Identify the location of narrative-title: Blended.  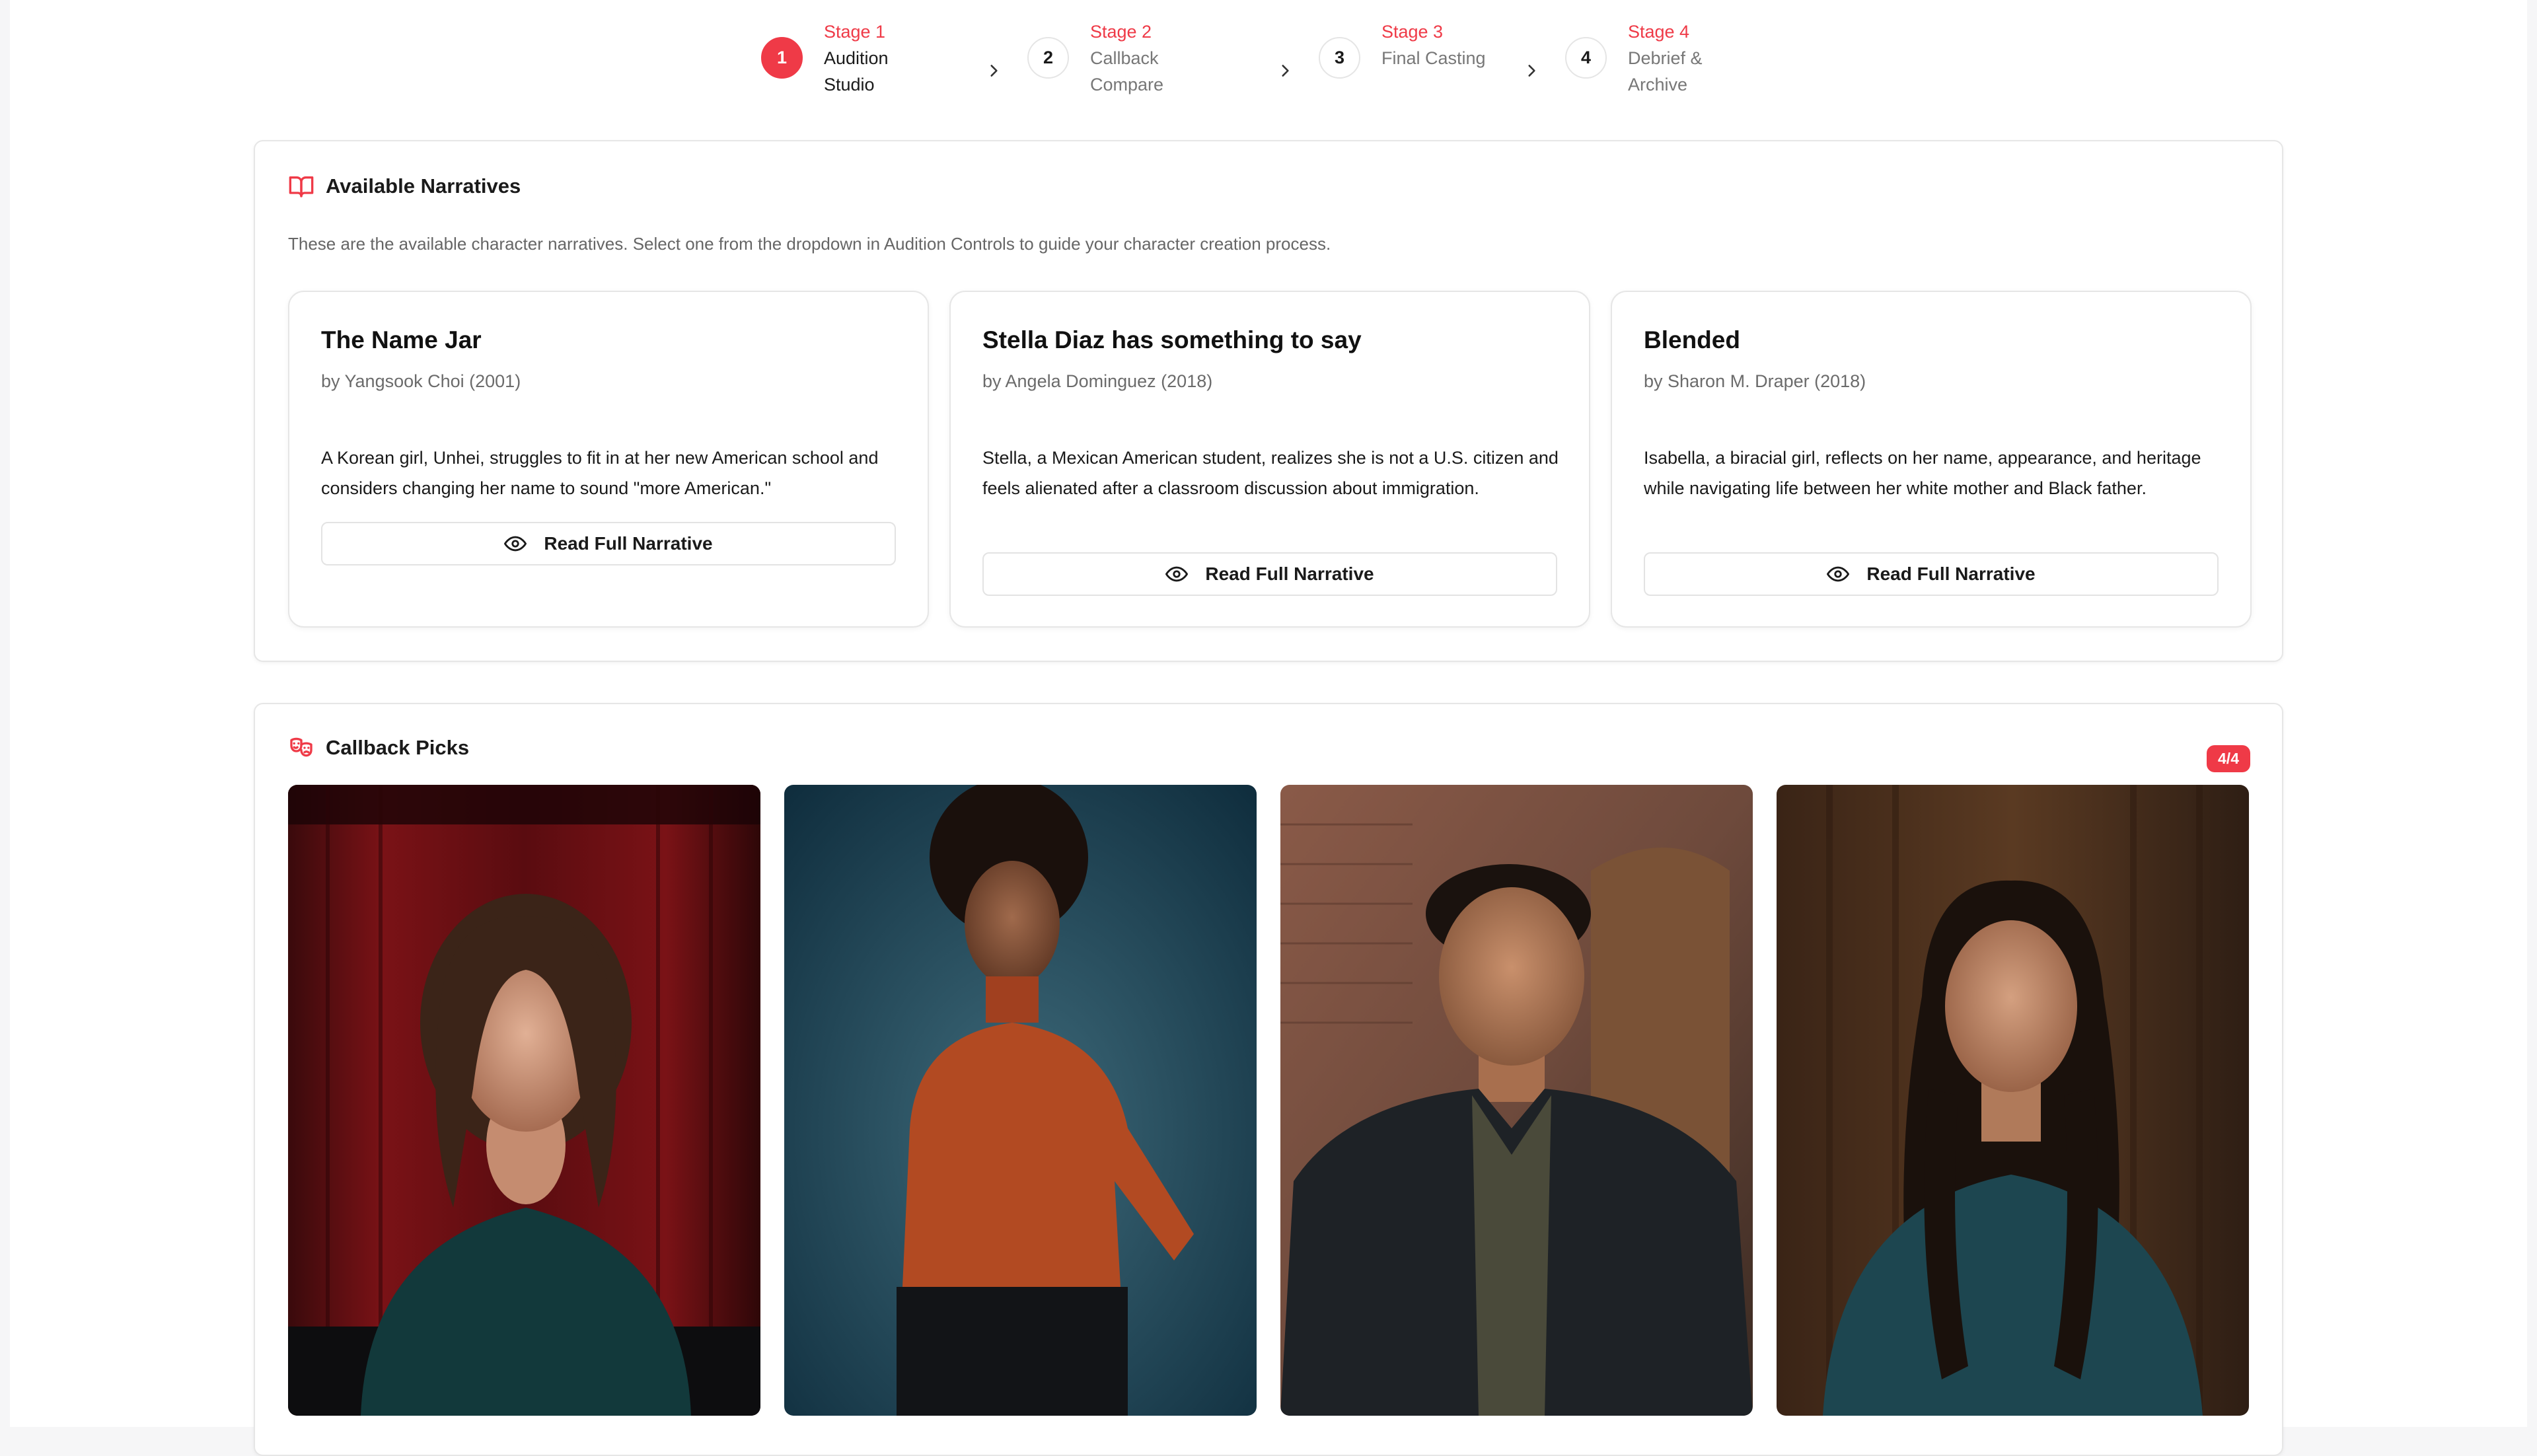
(1692, 339).